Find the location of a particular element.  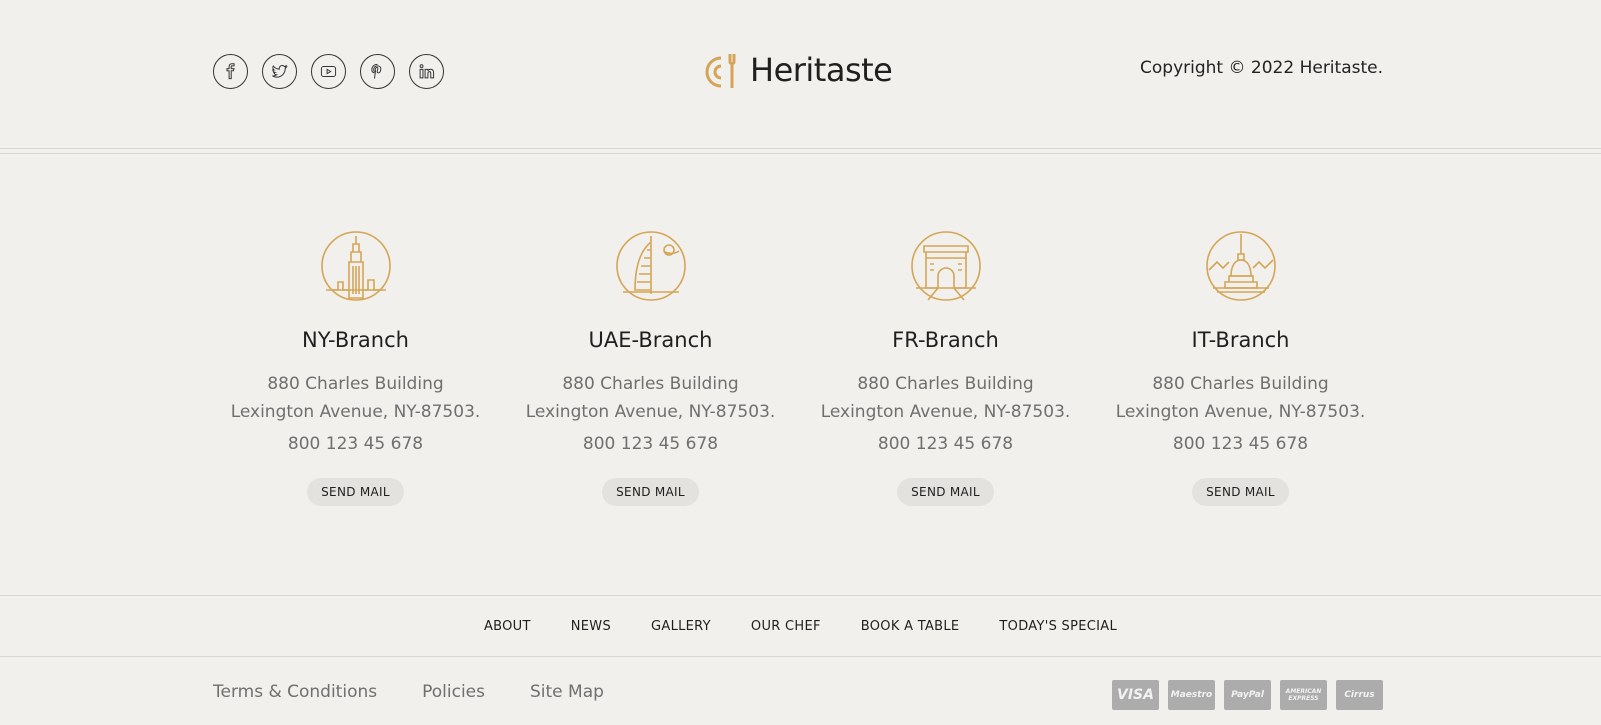

maestro-icon: Maestro is located at coordinates (1191, 695).